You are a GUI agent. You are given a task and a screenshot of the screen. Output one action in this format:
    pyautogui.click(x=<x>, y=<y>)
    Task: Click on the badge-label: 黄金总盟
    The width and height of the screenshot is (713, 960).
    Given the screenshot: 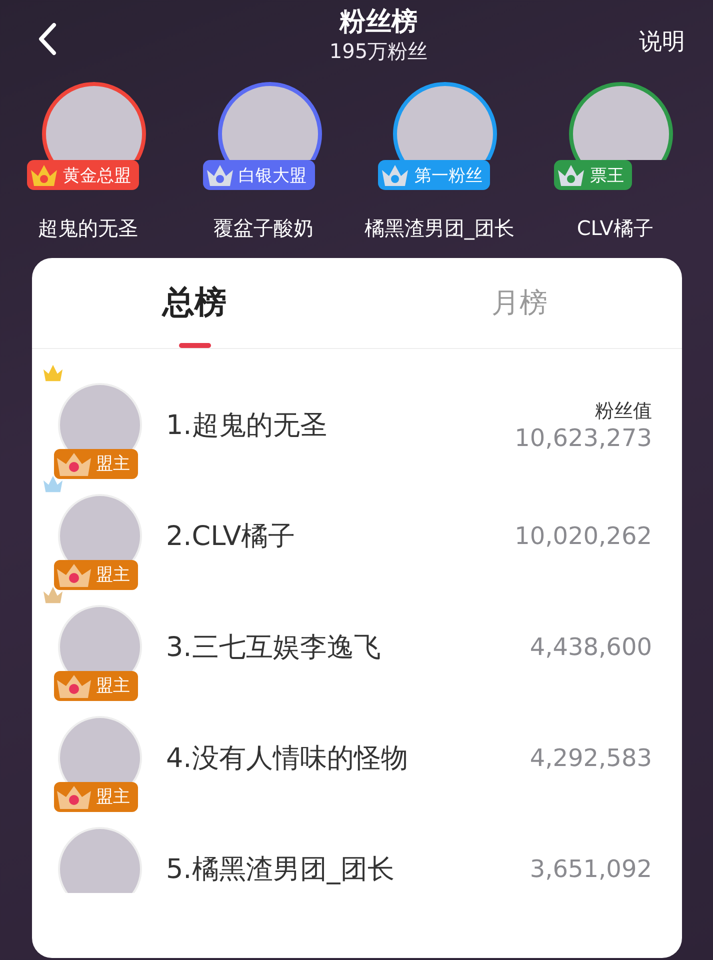 What is the action you would take?
    pyautogui.click(x=96, y=175)
    